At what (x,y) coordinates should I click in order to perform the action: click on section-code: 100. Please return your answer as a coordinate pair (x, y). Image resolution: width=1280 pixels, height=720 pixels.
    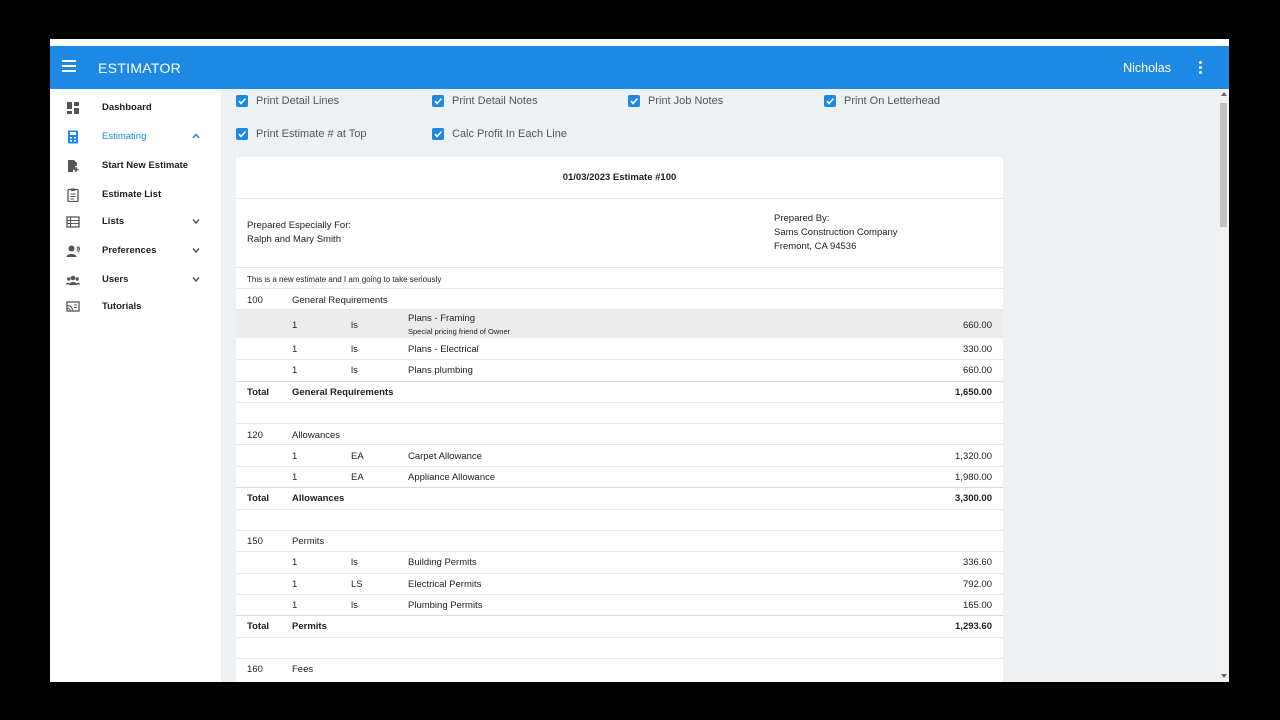
    Looking at the image, I should click on (255, 300).